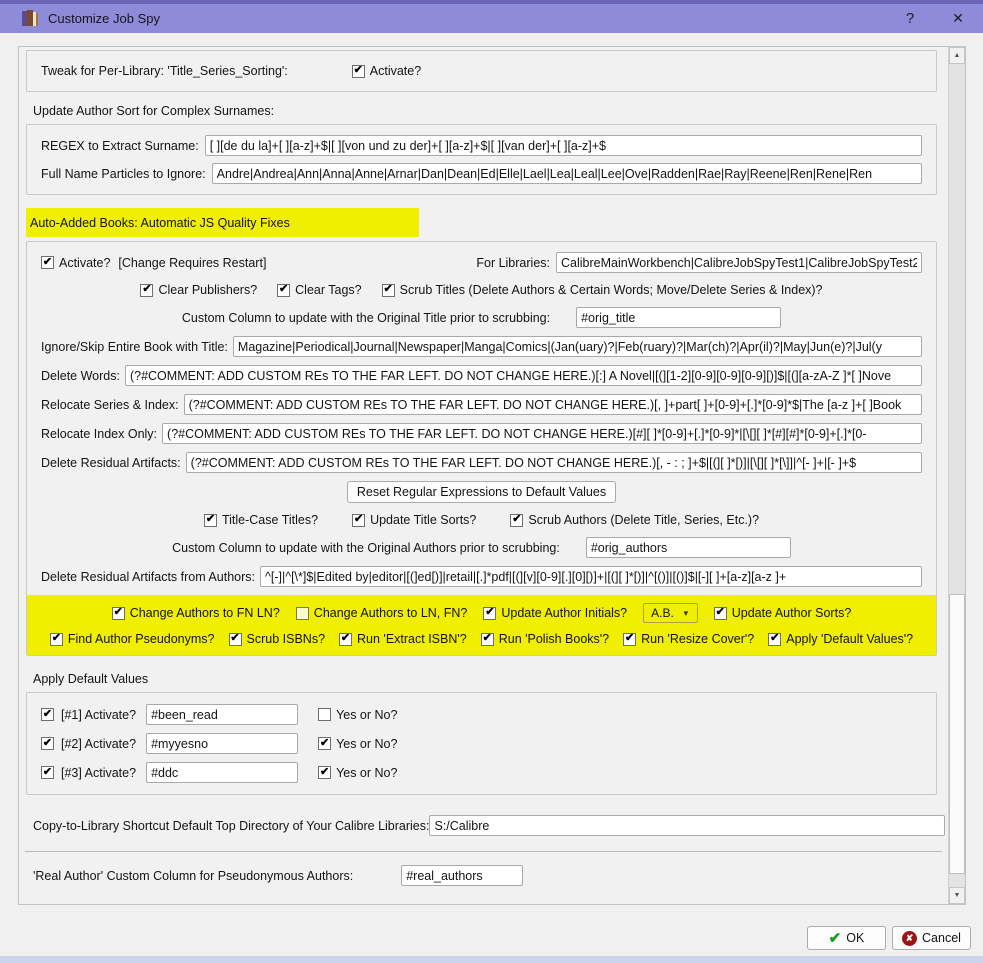 The image size is (983, 963). Describe the element at coordinates (739, 262) in the screenshot. I see `for-libraries-input` at that location.